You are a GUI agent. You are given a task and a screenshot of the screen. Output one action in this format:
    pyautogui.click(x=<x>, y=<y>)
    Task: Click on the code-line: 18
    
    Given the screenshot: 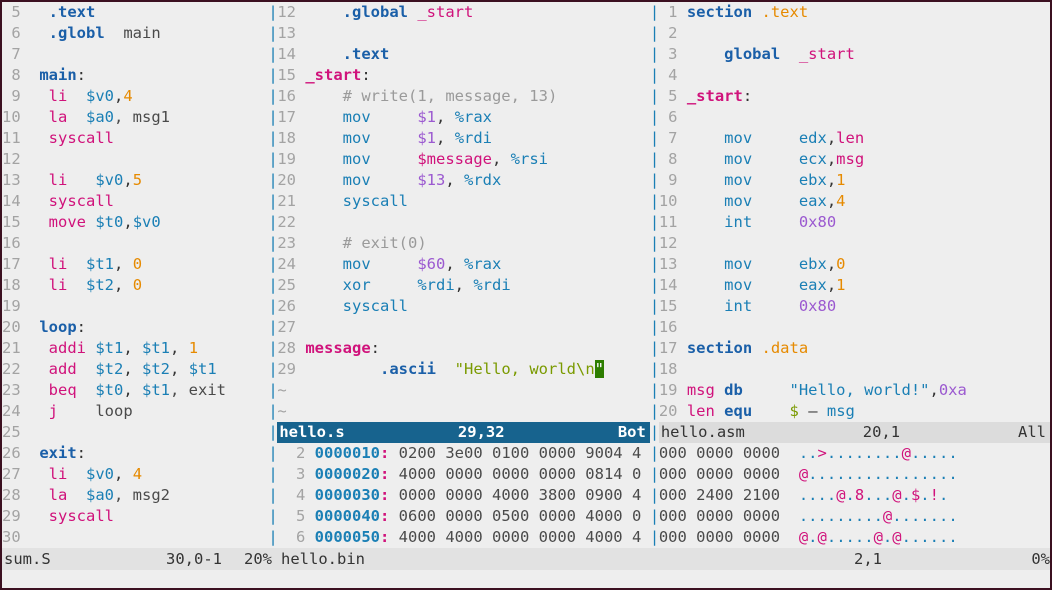 What is the action you would take?
    pyautogui.click(x=854, y=369)
    